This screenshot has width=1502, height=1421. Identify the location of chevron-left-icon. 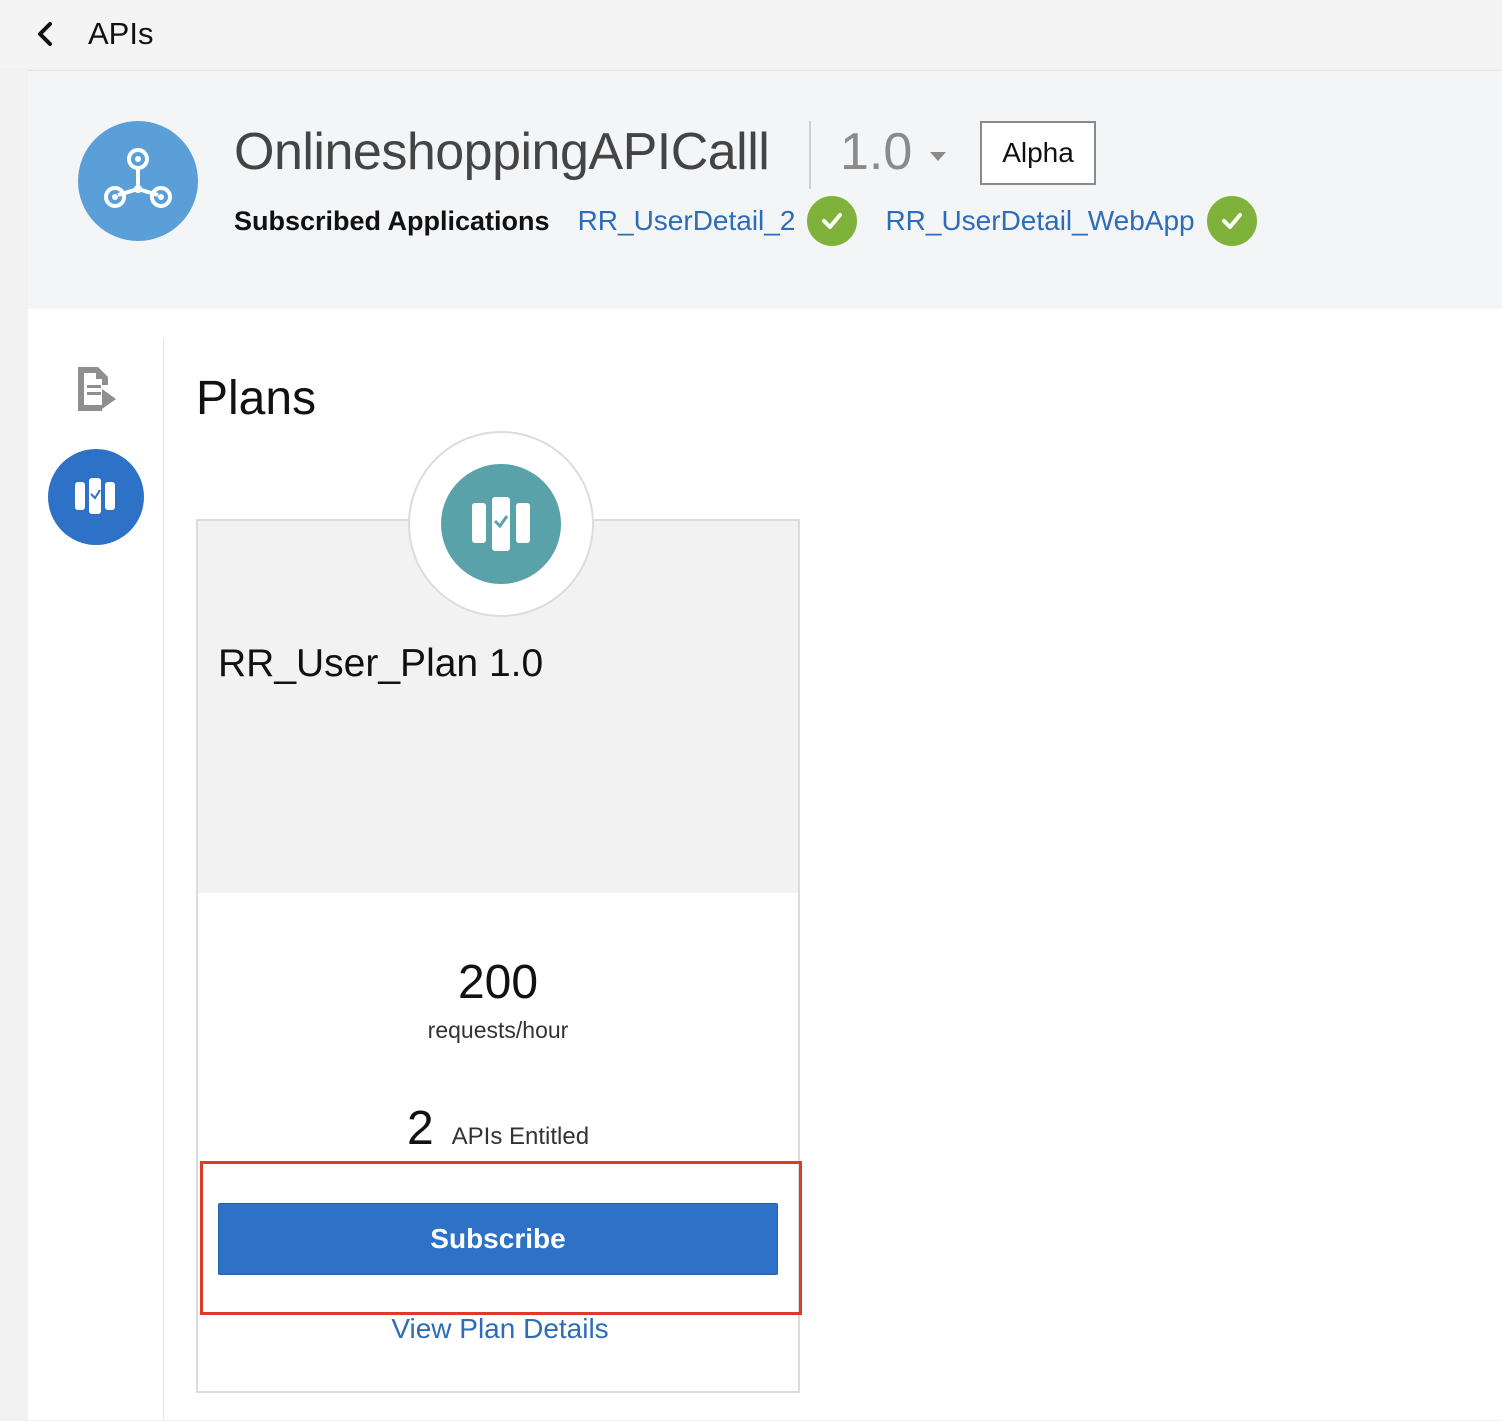
(45, 34).